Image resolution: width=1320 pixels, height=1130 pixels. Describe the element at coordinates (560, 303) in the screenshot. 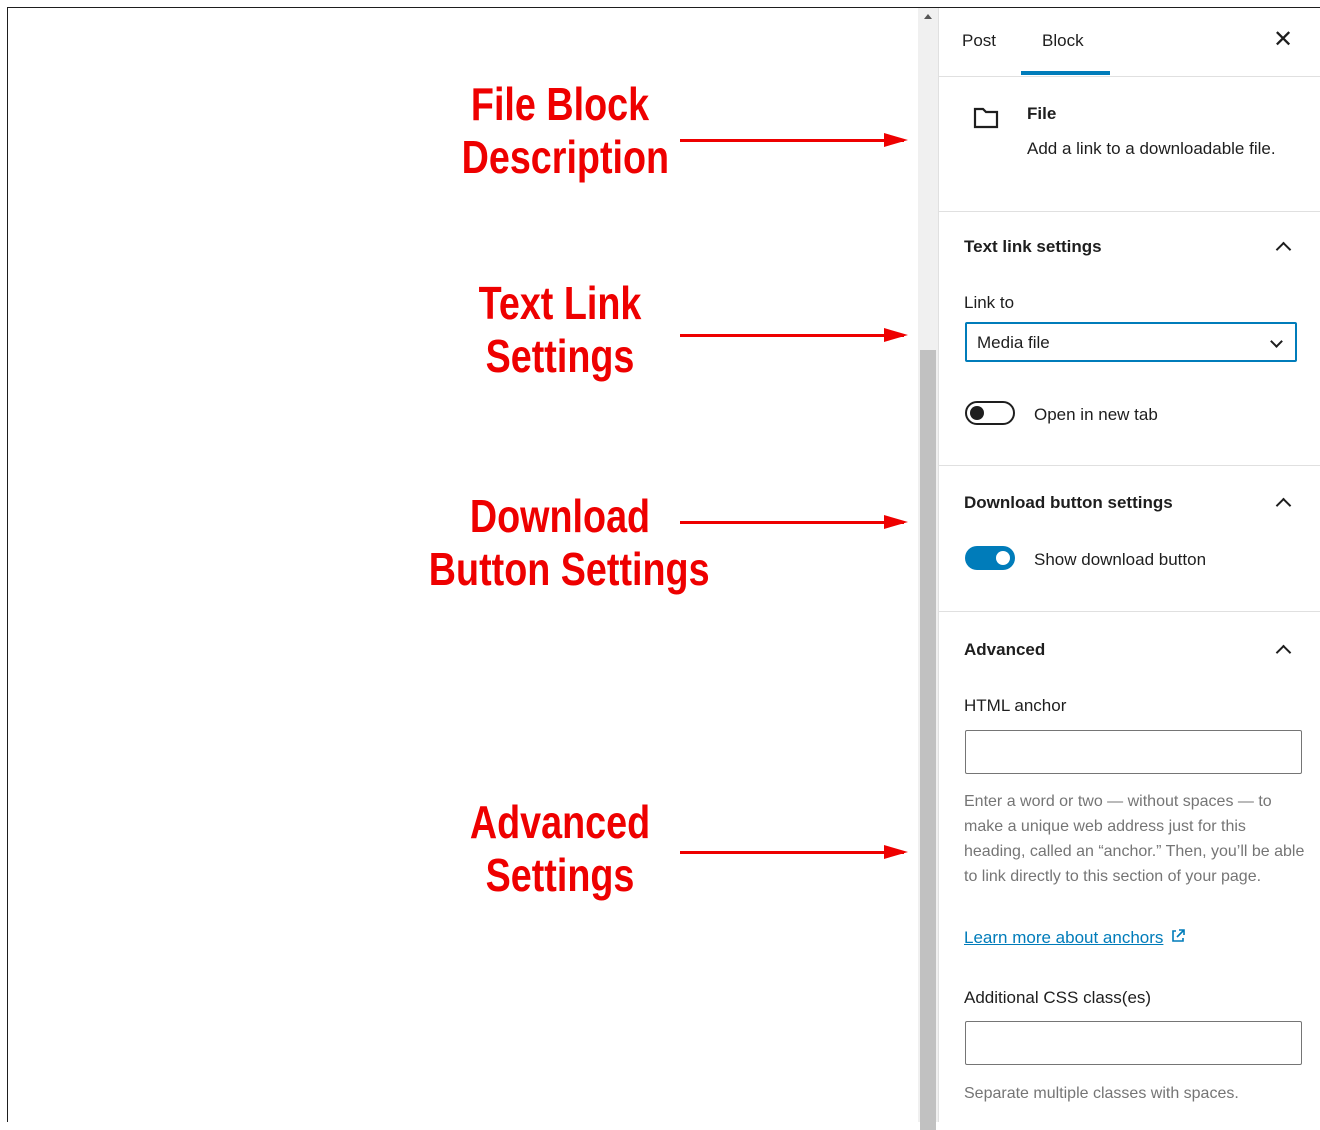

I see `annotation-line: Text Link` at that location.